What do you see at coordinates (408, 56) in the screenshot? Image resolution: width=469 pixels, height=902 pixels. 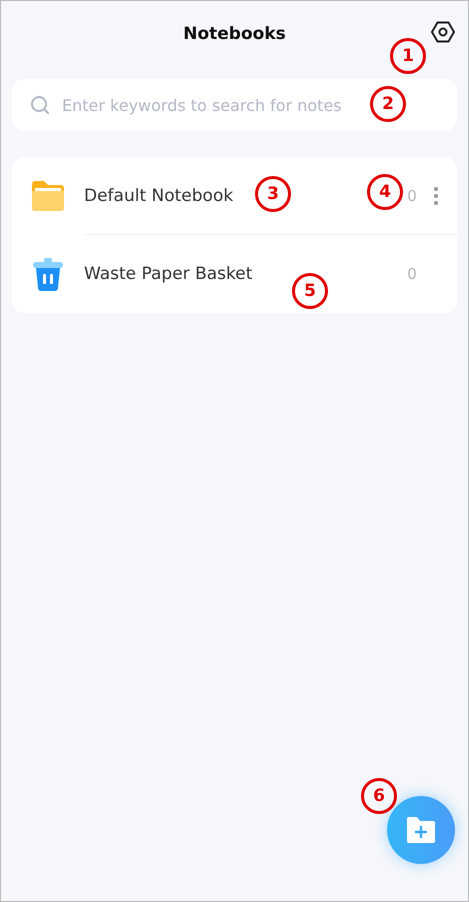 I see `callout-marker: 1` at bounding box center [408, 56].